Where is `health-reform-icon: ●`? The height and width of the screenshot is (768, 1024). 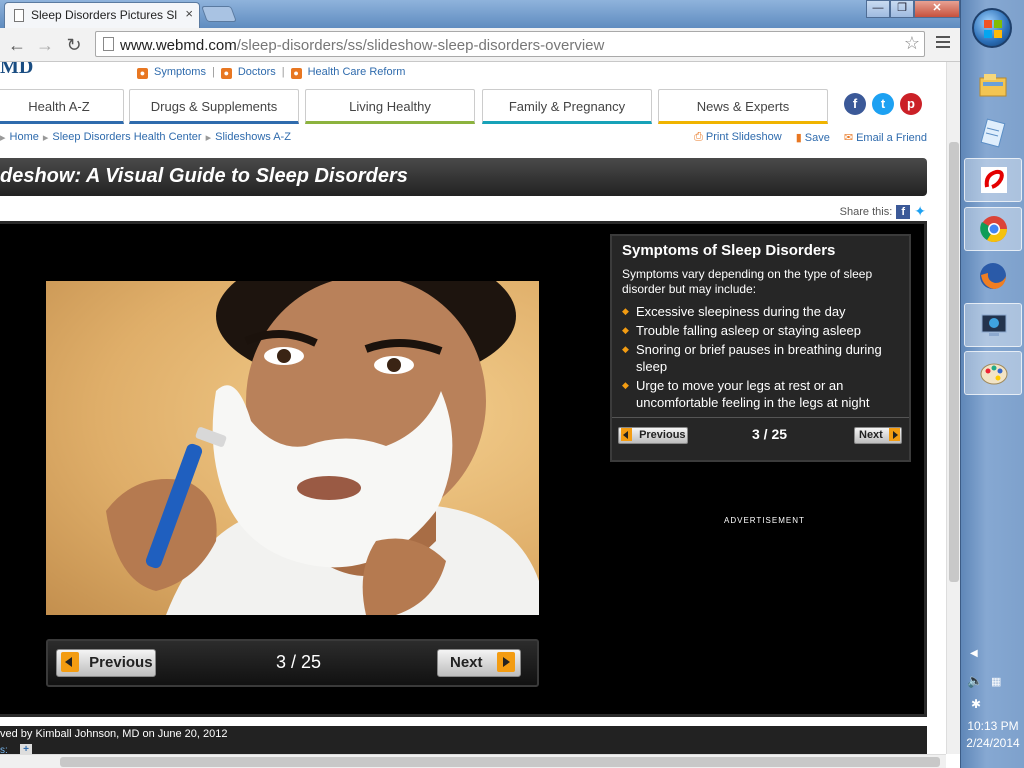 health-reform-icon: ● is located at coordinates (296, 73).